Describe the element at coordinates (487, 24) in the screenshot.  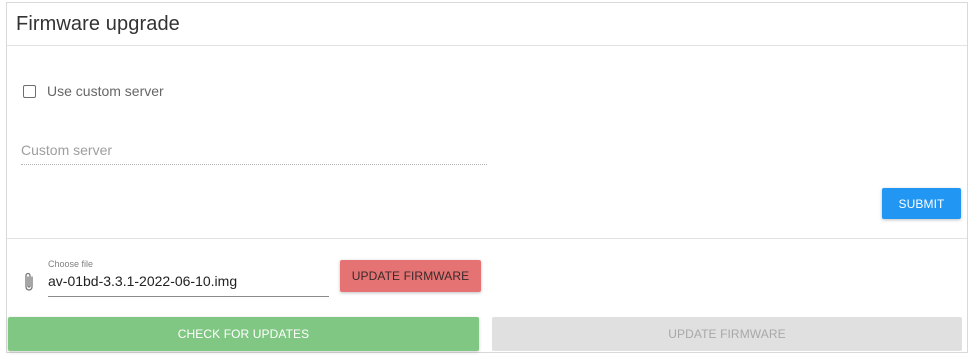
I see `panel-header: Firmware upgrade` at that location.